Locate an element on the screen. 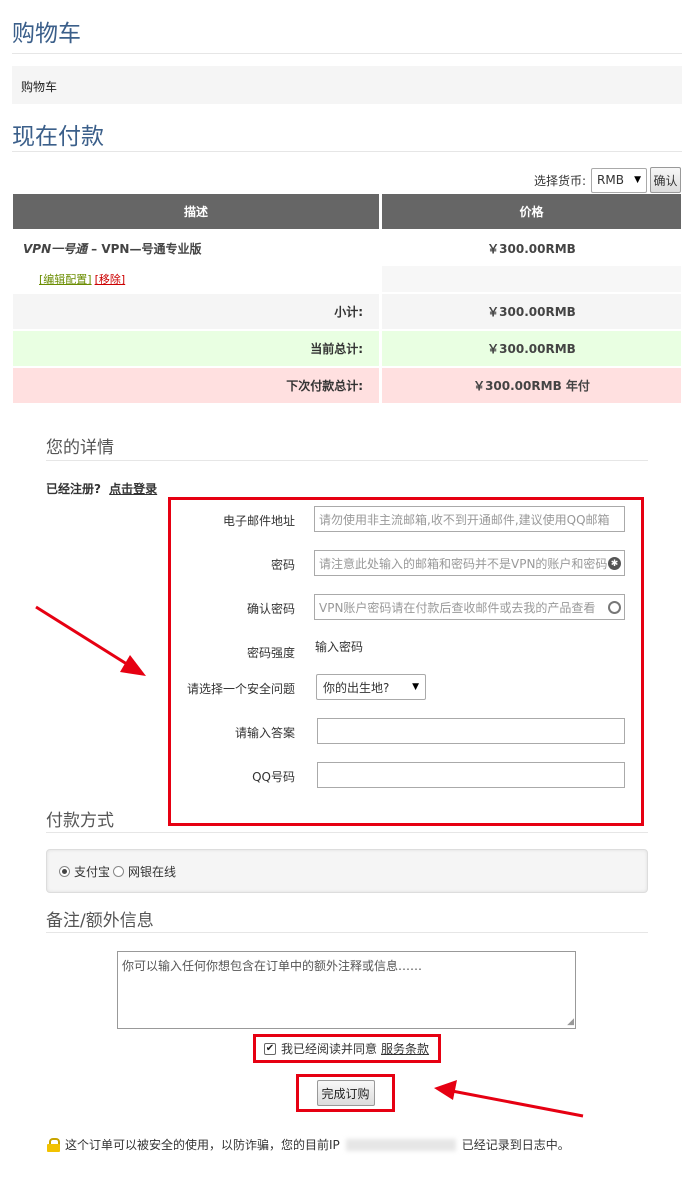 The width and height of the screenshot is (689, 1177). answer-row: 请输入答案 is located at coordinates (406, 731).